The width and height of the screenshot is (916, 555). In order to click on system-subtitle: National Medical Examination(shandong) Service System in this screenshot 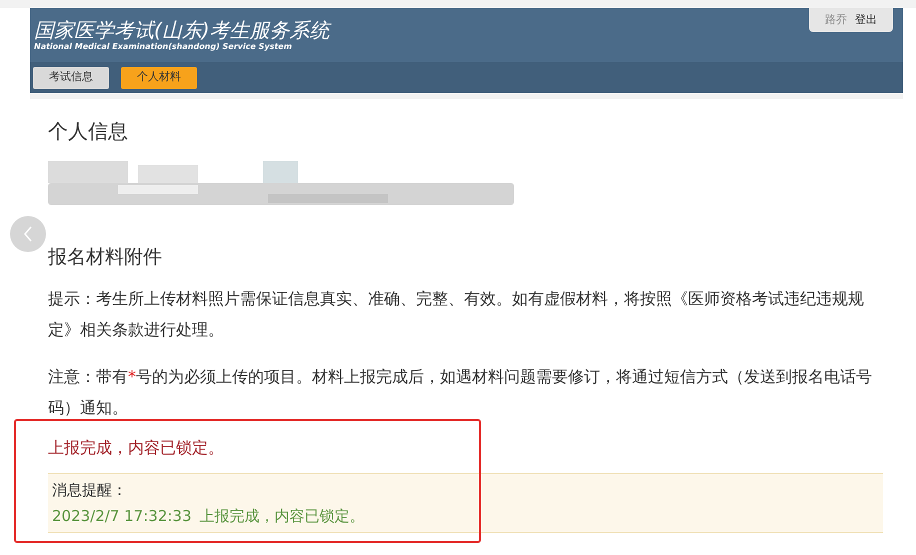, I will do `click(163, 47)`.